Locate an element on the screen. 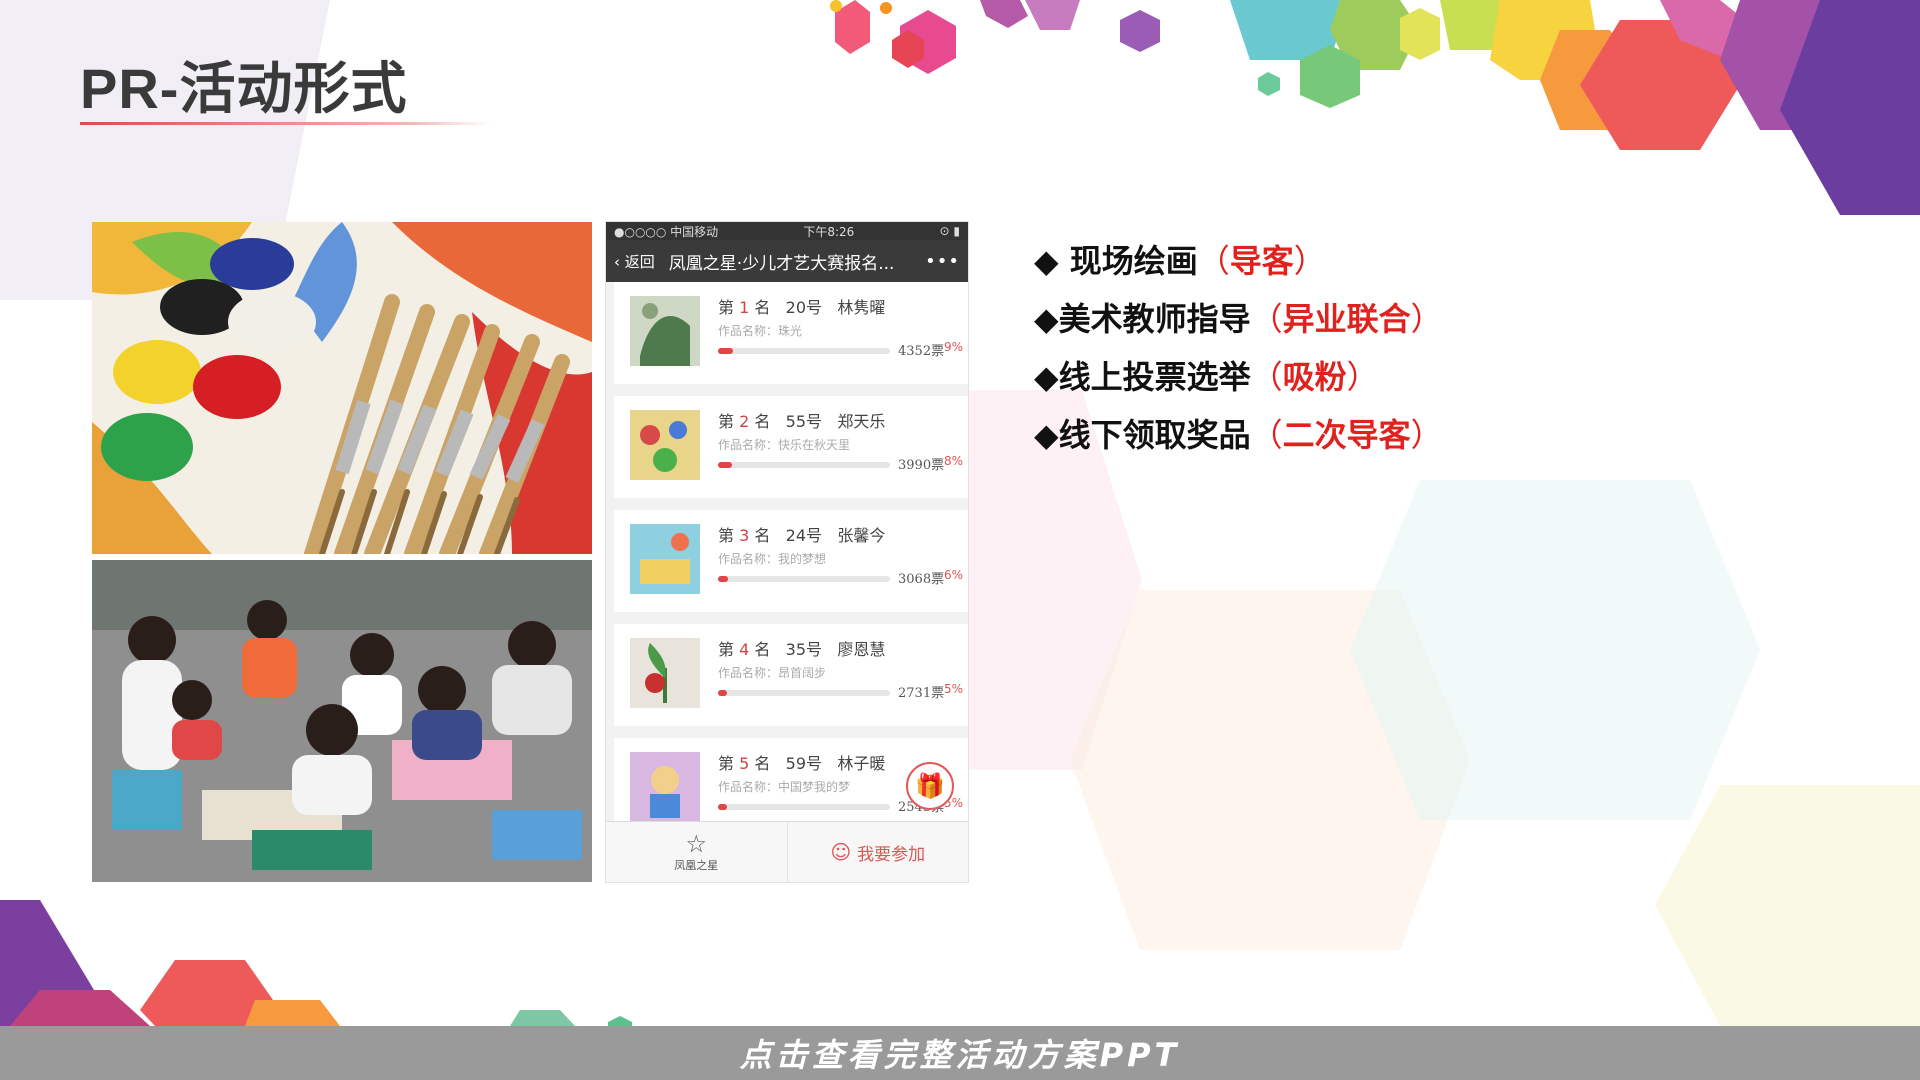  phone-tab-bar: ☆ 凤凰之星 ☺ 我要参加 is located at coordinates (787, 851).